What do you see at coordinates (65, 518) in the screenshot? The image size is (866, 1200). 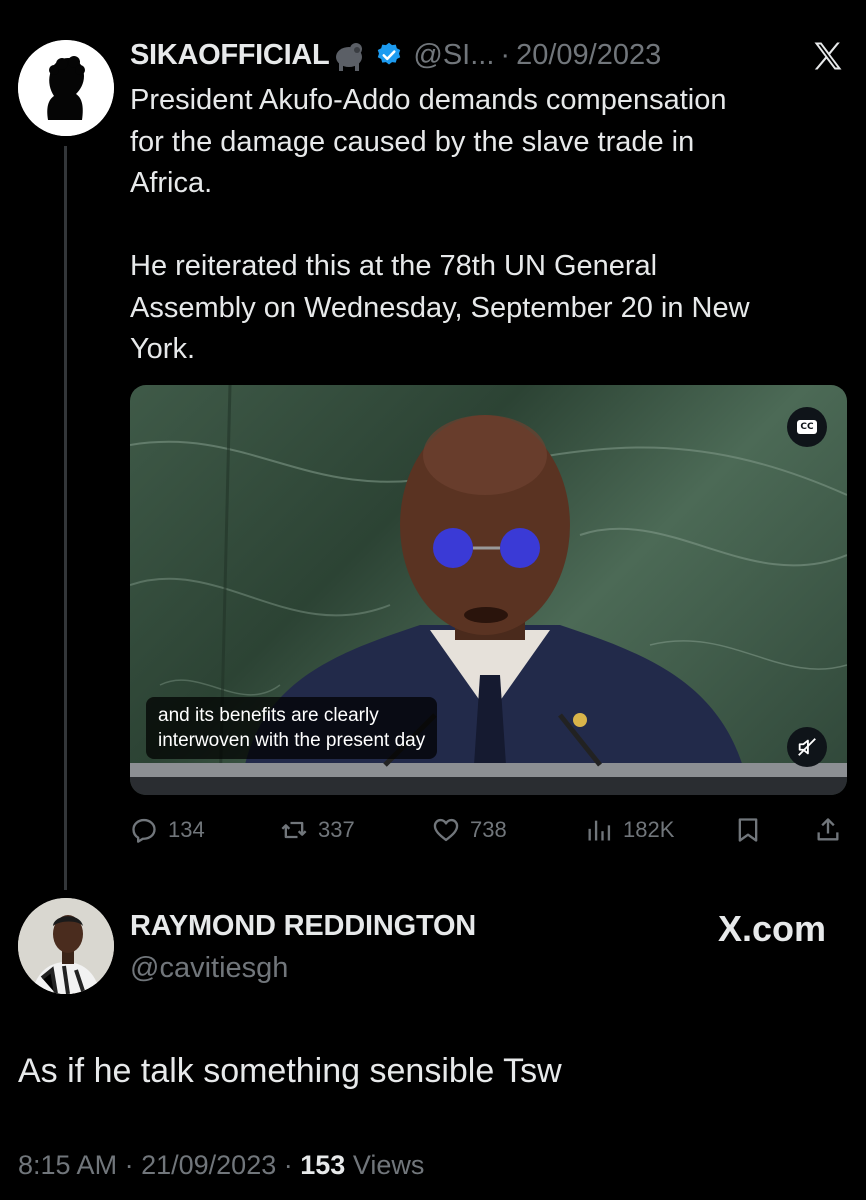 I see `thread-connector-line` at bounding box center [65, 518].